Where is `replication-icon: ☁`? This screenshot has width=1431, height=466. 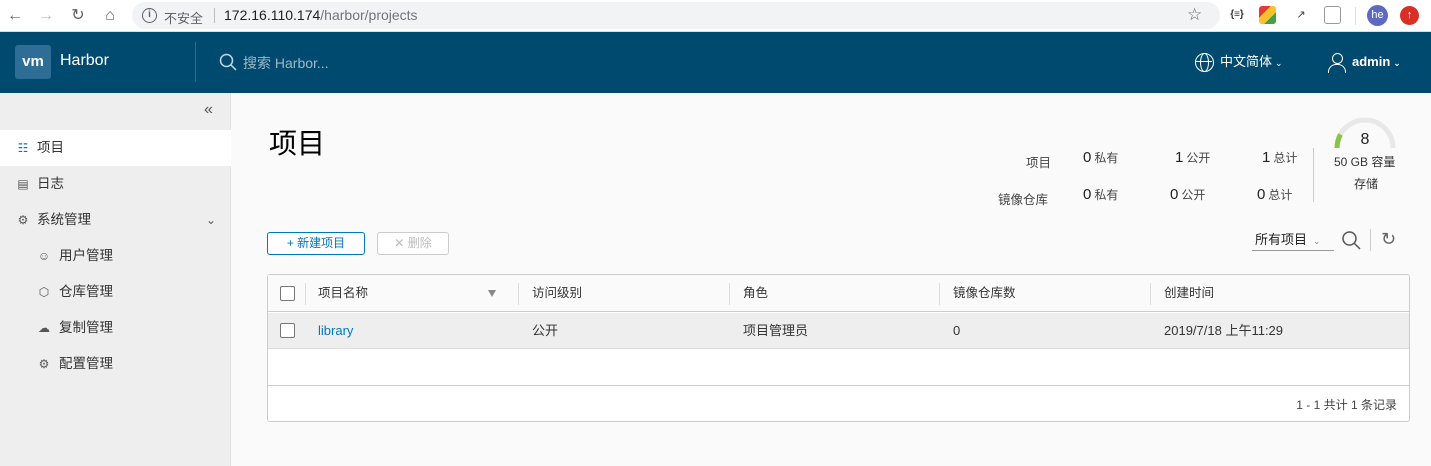
replication-icon: ☁ is located at coordinates (44, 328).